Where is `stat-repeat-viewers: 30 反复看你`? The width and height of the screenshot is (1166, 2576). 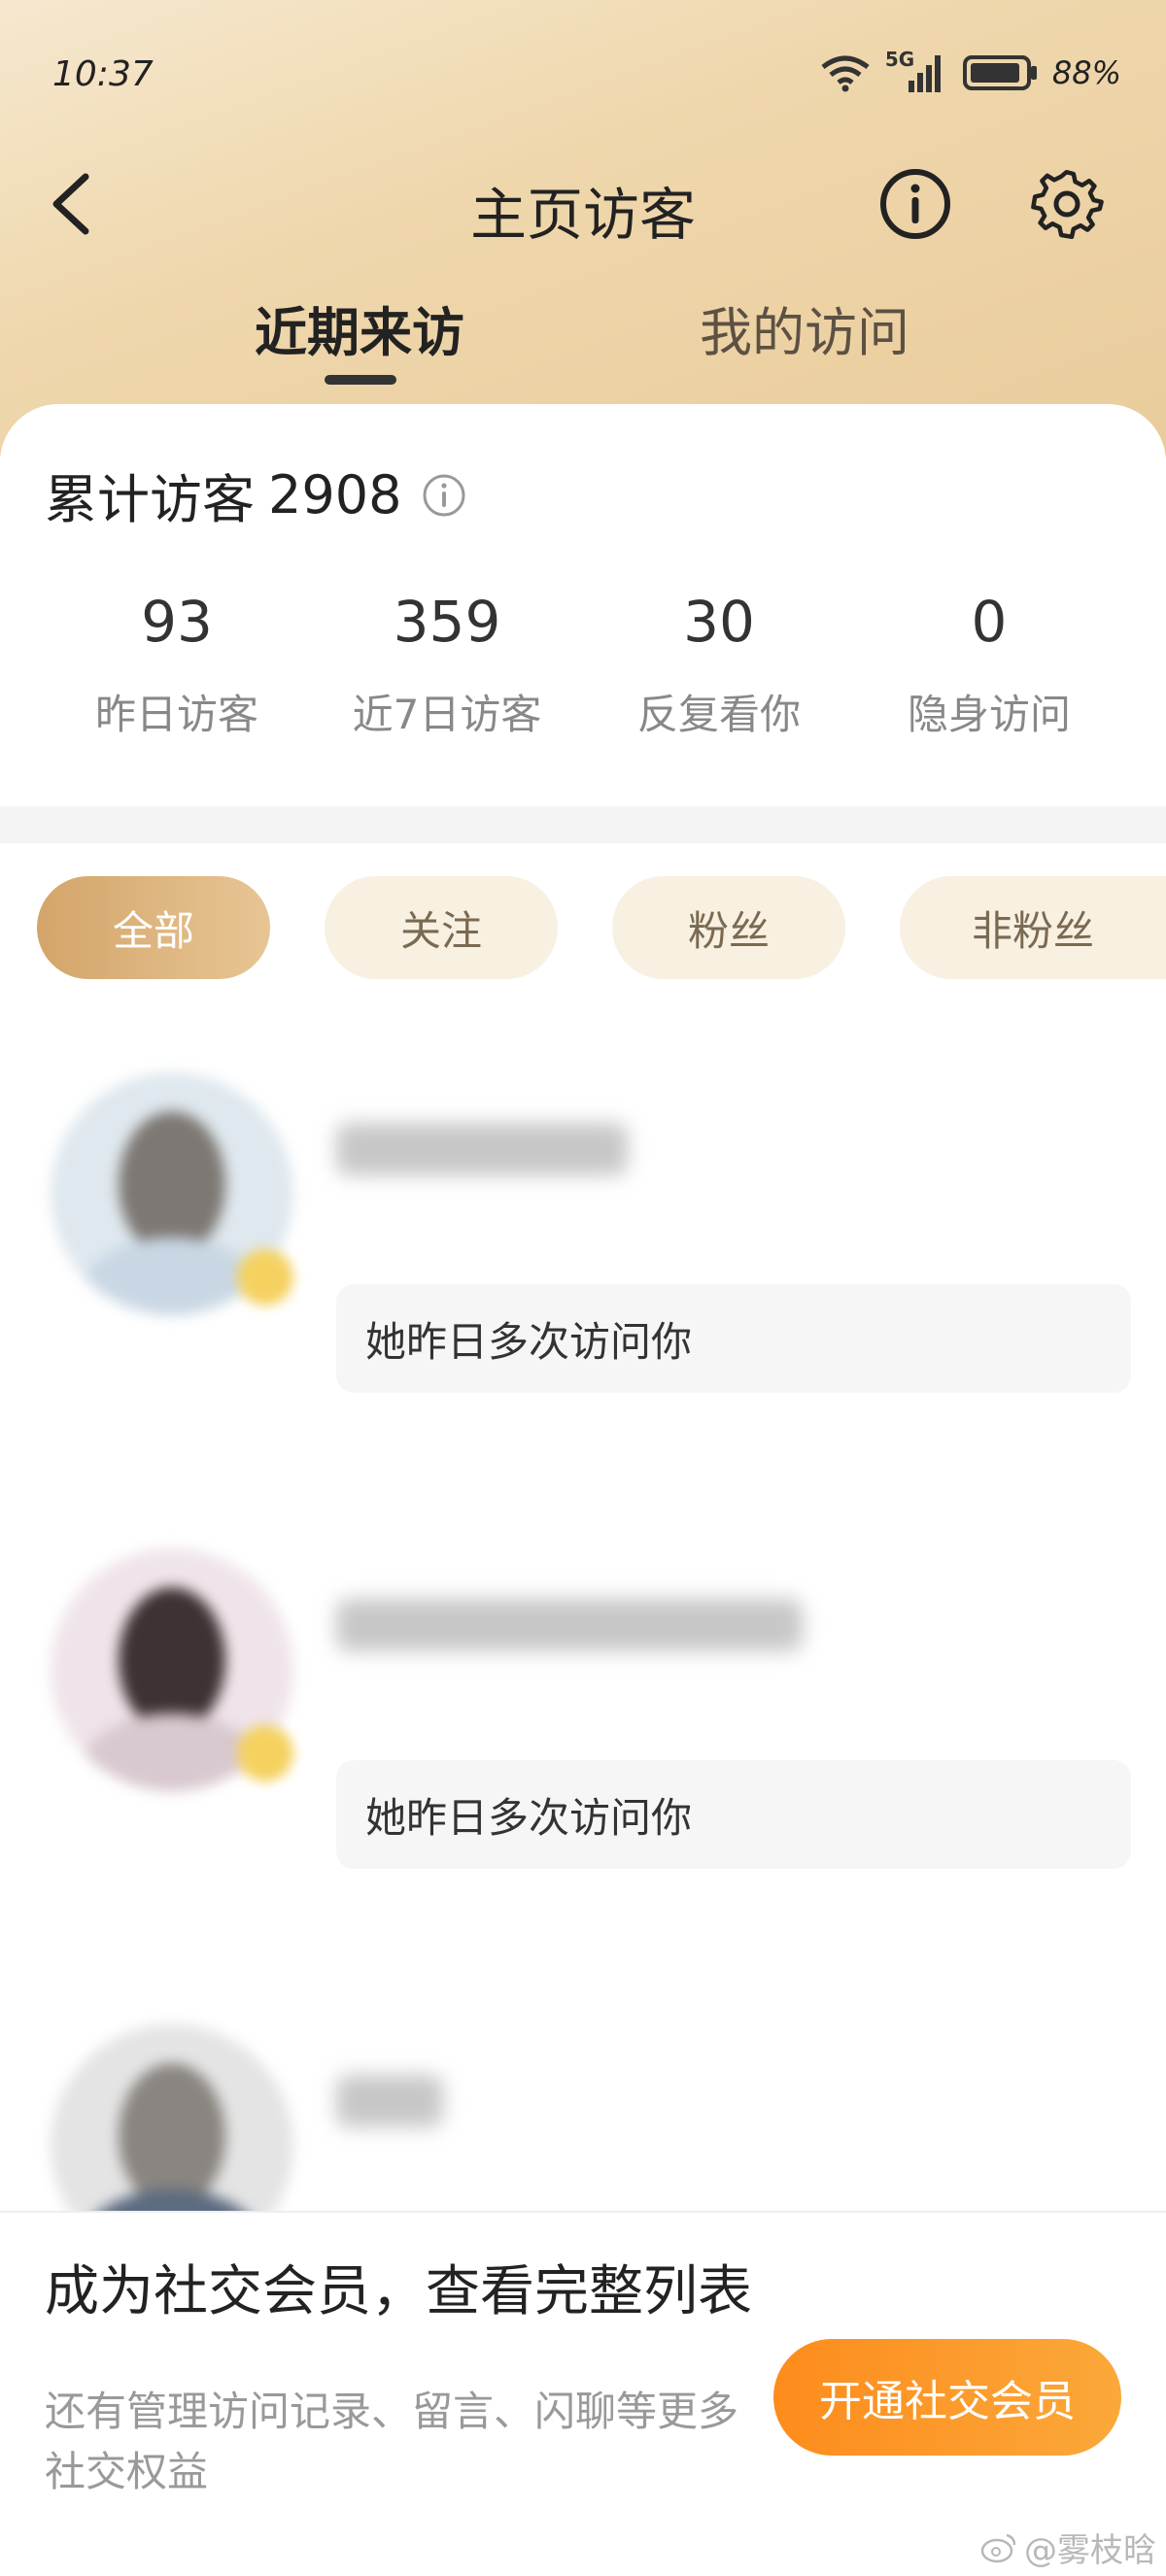
stat-repeat-viewers: 30 反复看你 is located at coordinates (719, 665).